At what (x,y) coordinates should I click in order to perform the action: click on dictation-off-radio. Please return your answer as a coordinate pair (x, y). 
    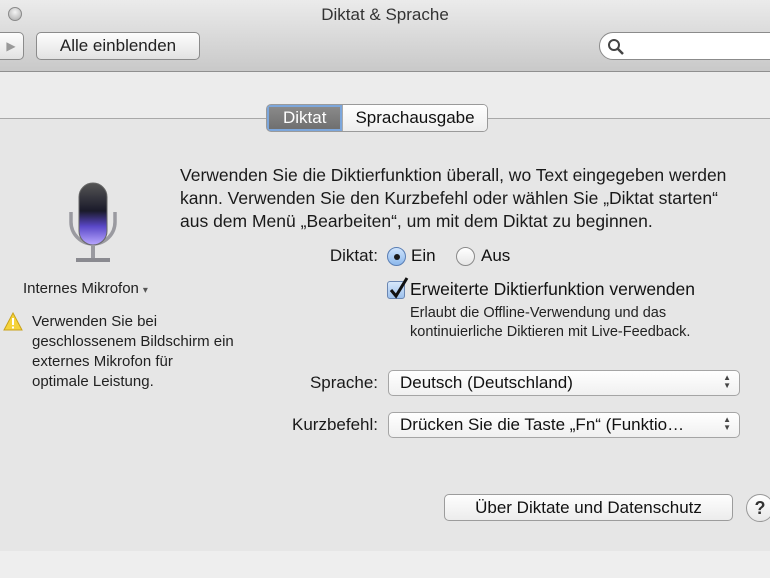
    Looking at the image, I should click on (465, 256).